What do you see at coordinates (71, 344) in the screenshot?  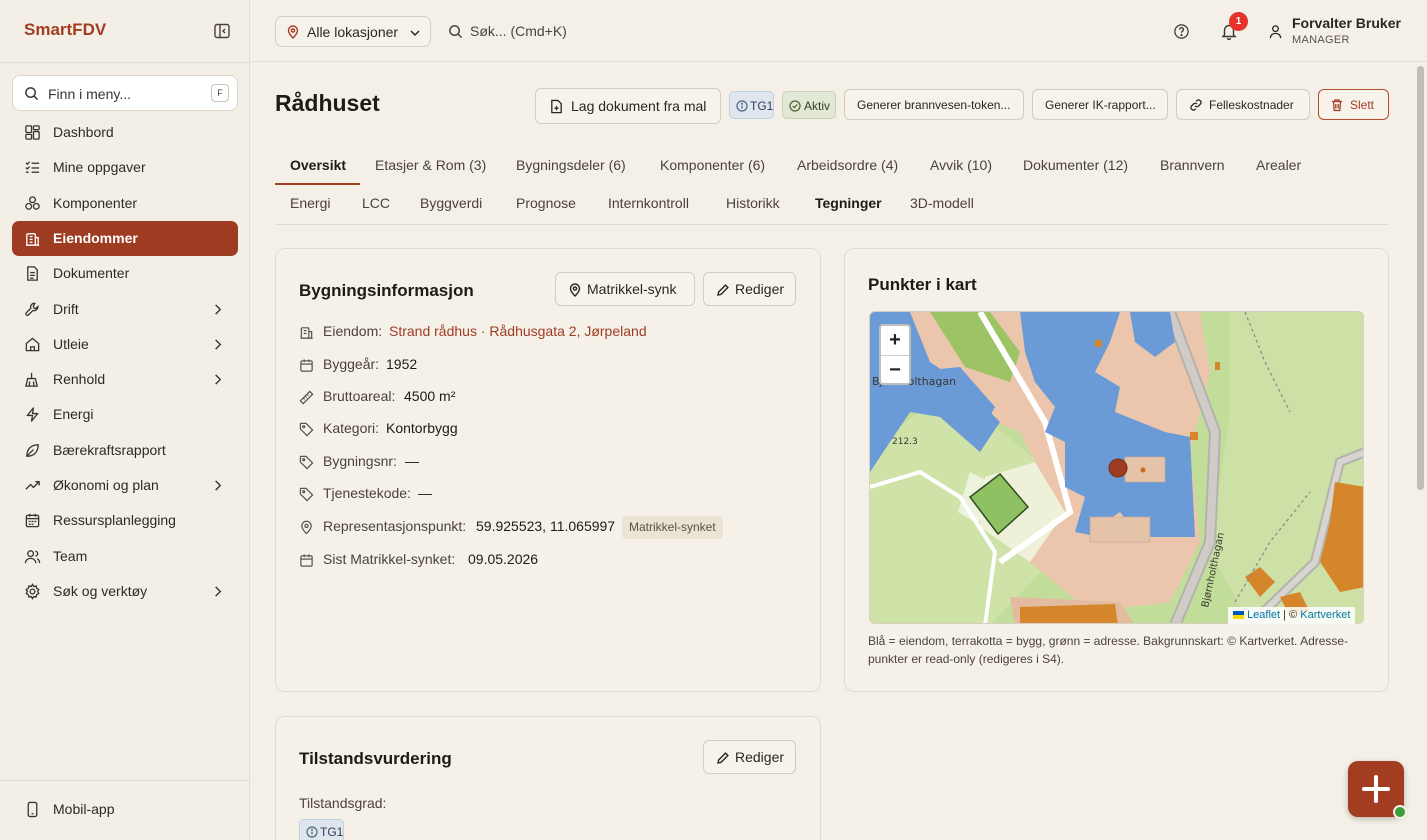 I see `sidebar-item-label: Utleie` at bounding box center [71, 344].